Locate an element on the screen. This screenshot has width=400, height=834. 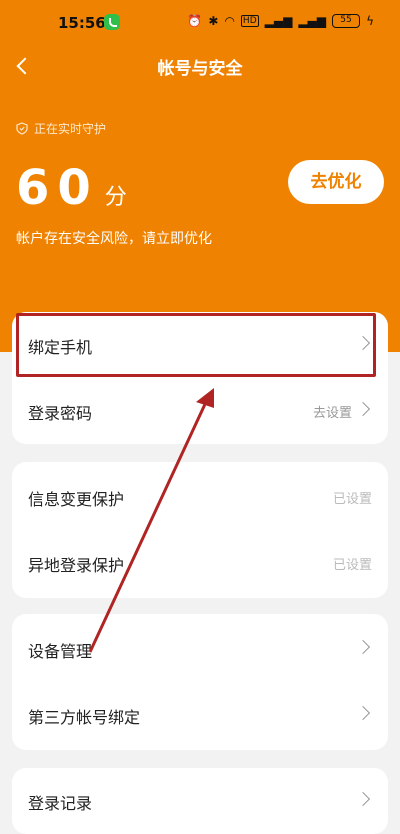
alarm-icon: ⏰ is located at coordinates (195, 21).